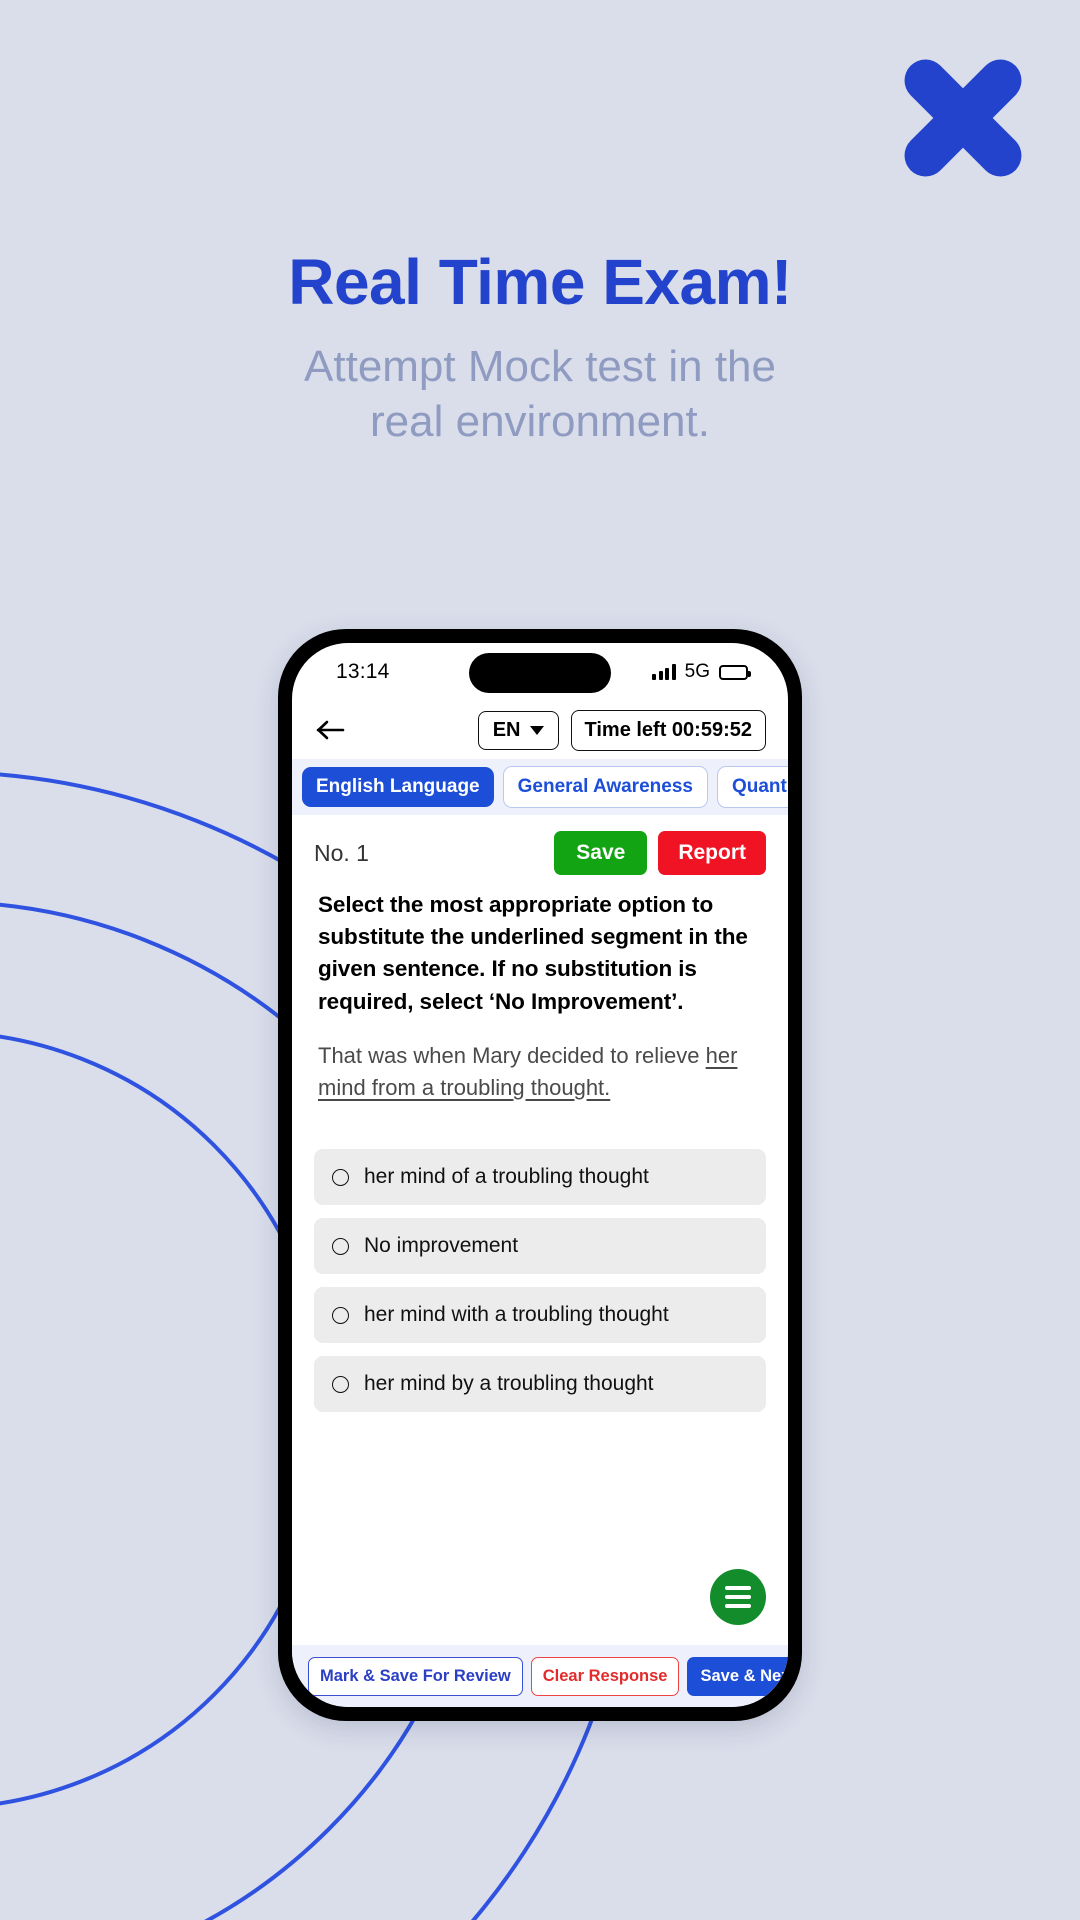 The height and width of the screenshot is (1920, 1080). Describe the element at coordinates (540, 422) in the screenshot. I see `promo-subtitle-line2: real environment.` at that location.